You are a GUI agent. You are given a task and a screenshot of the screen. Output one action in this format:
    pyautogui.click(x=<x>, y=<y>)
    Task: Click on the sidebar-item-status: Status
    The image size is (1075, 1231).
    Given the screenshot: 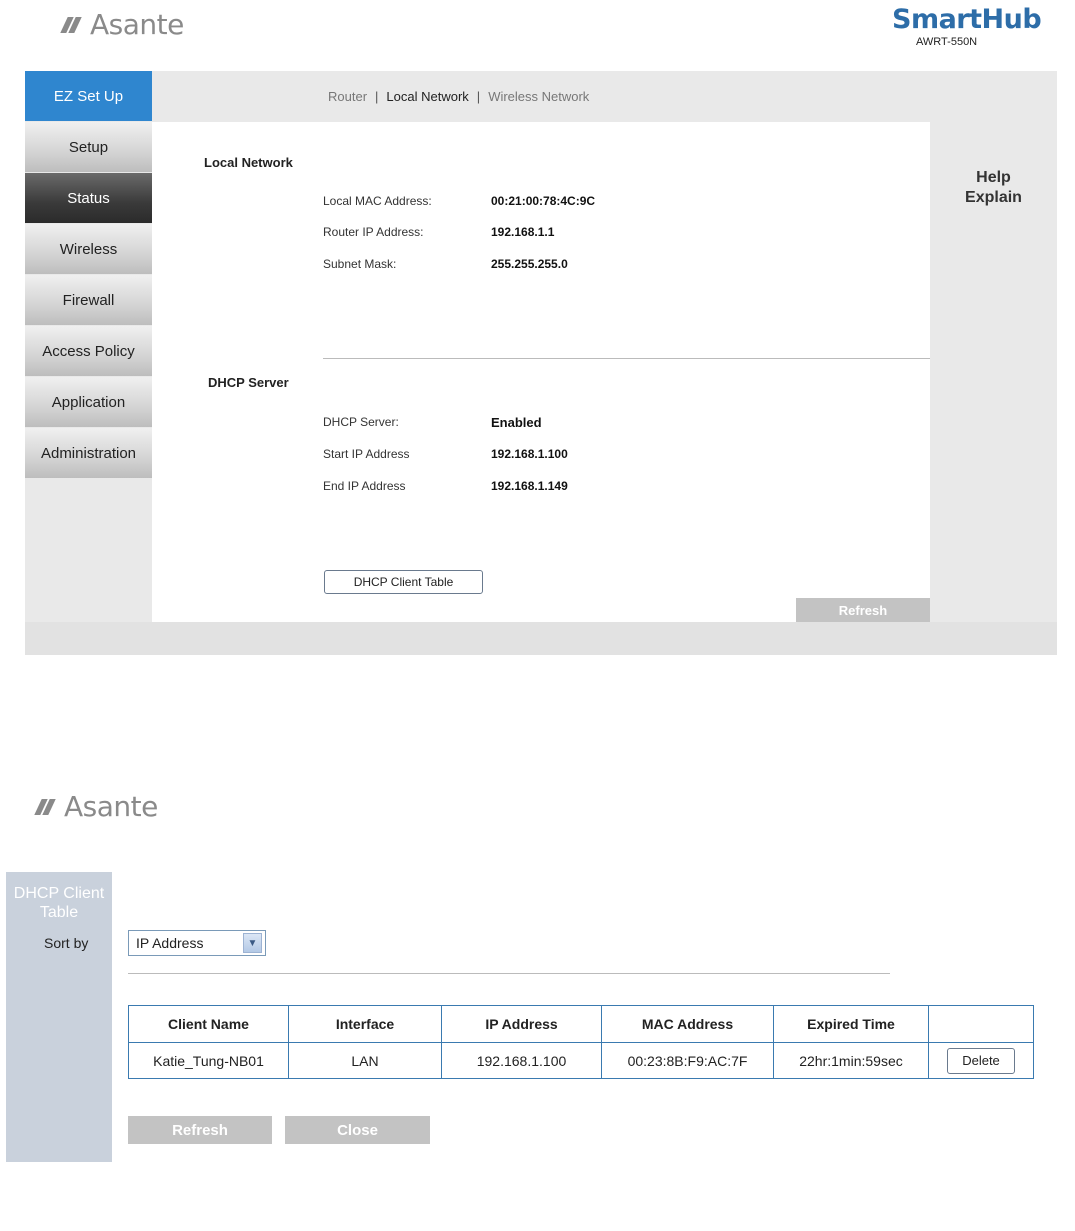 What is the action you would take?
    pyautogui.click(x=88, y=198)
    